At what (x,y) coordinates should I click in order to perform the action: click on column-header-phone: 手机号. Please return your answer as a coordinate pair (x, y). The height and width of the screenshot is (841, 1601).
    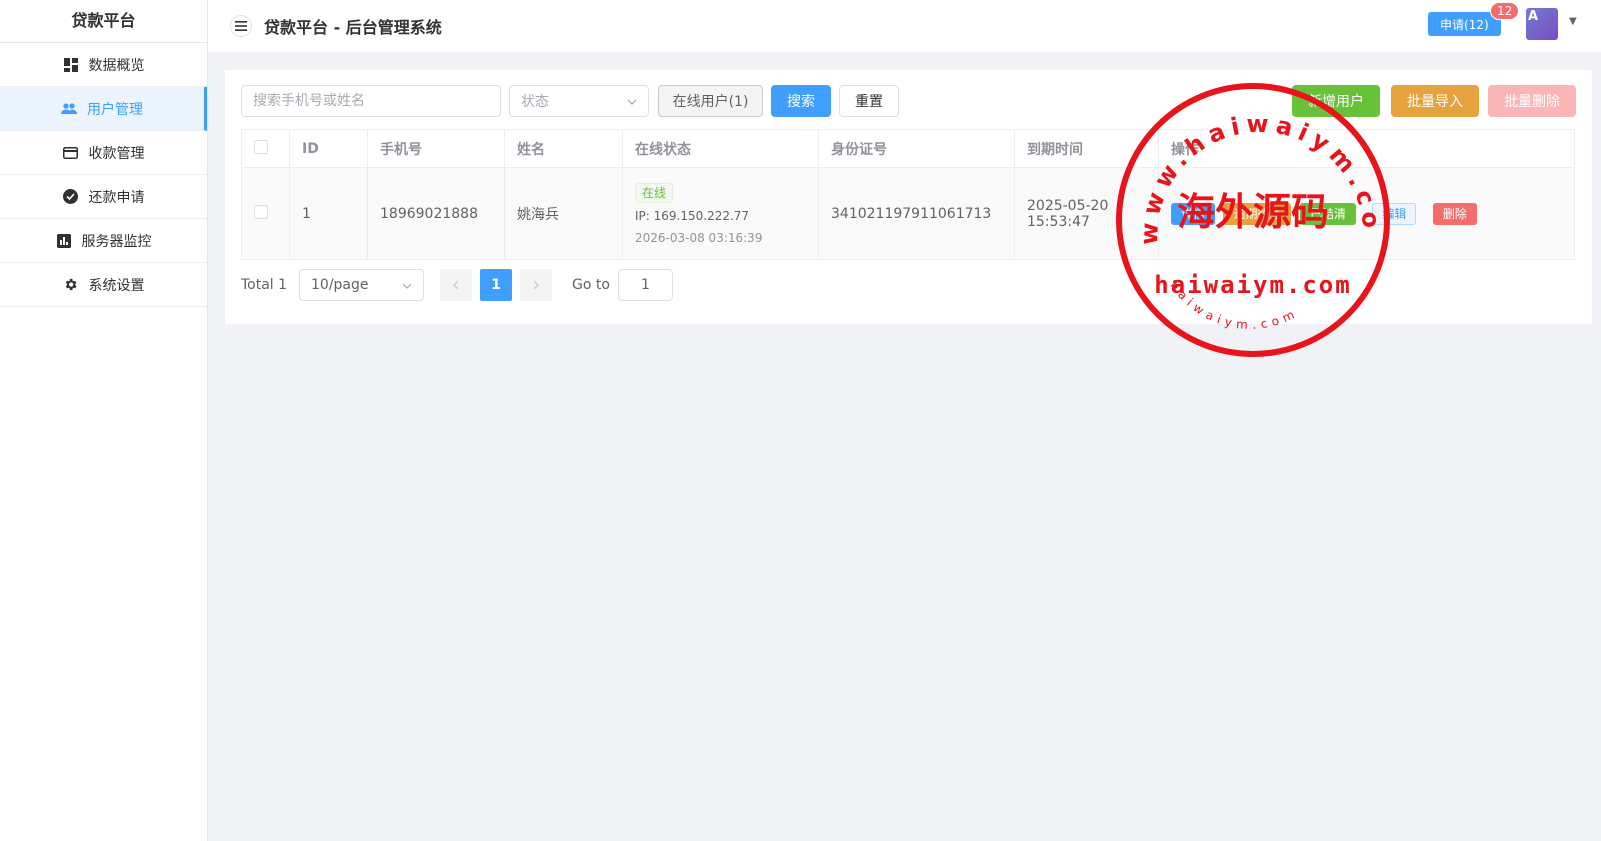
    Looking at the image, I should click on (436, 148).